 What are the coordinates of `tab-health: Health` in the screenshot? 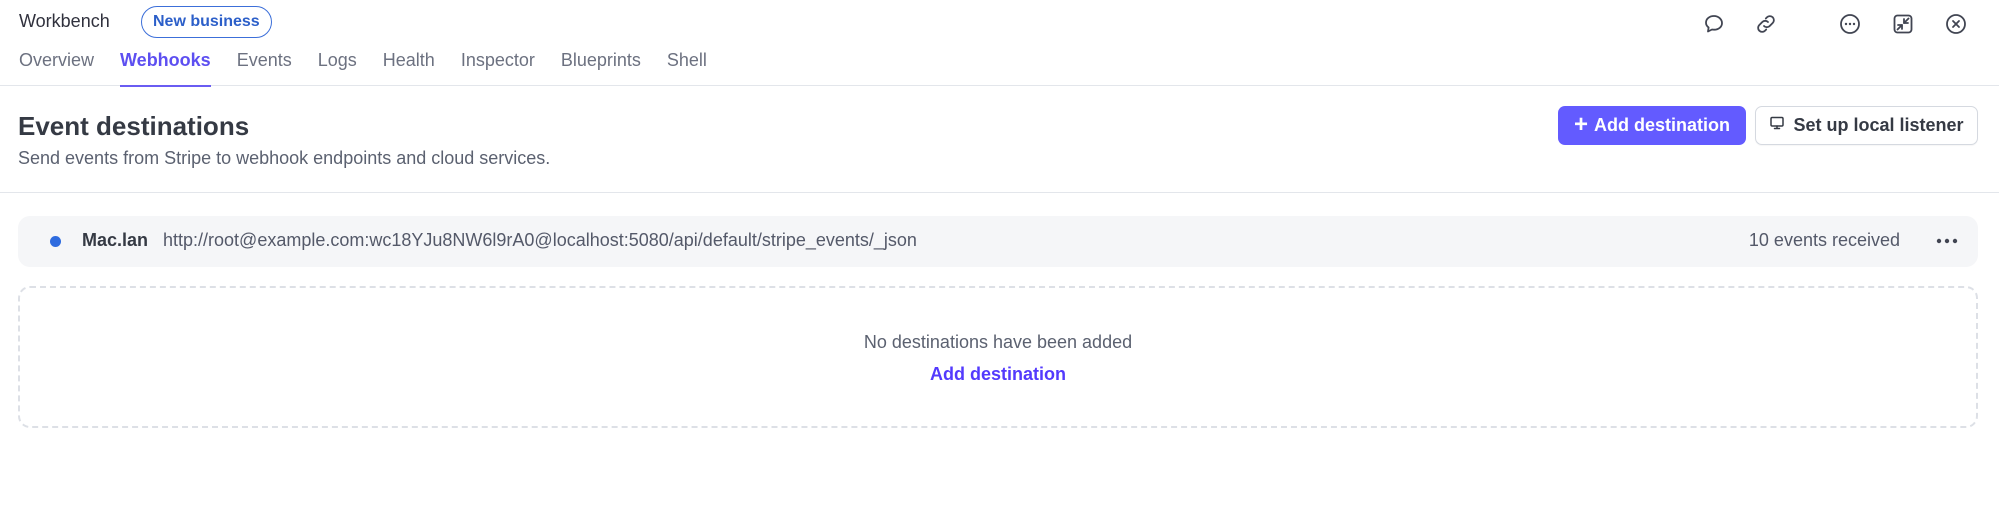 It's located at (409, 68).